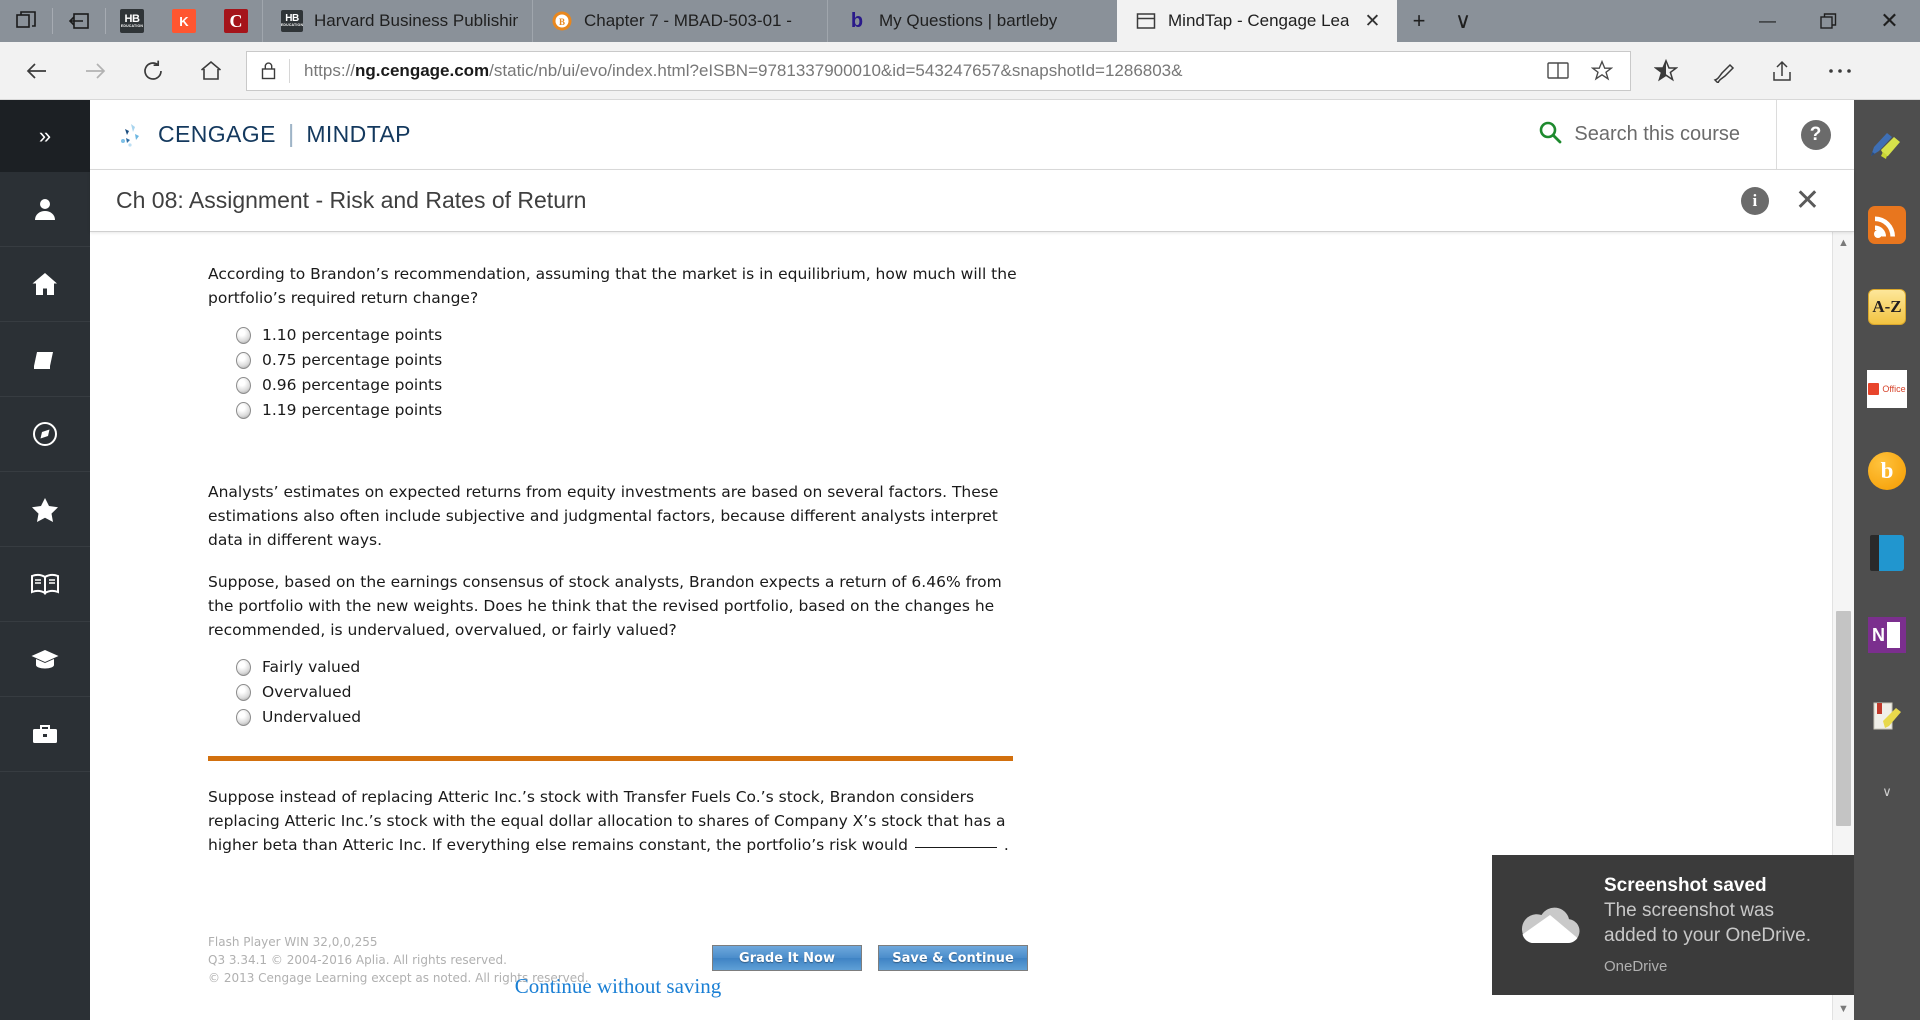 This screenshot has width=1920, height=1020. Describe the element at coordinates (153, 71) in the screenshot. I see `refresh-button` at that location.